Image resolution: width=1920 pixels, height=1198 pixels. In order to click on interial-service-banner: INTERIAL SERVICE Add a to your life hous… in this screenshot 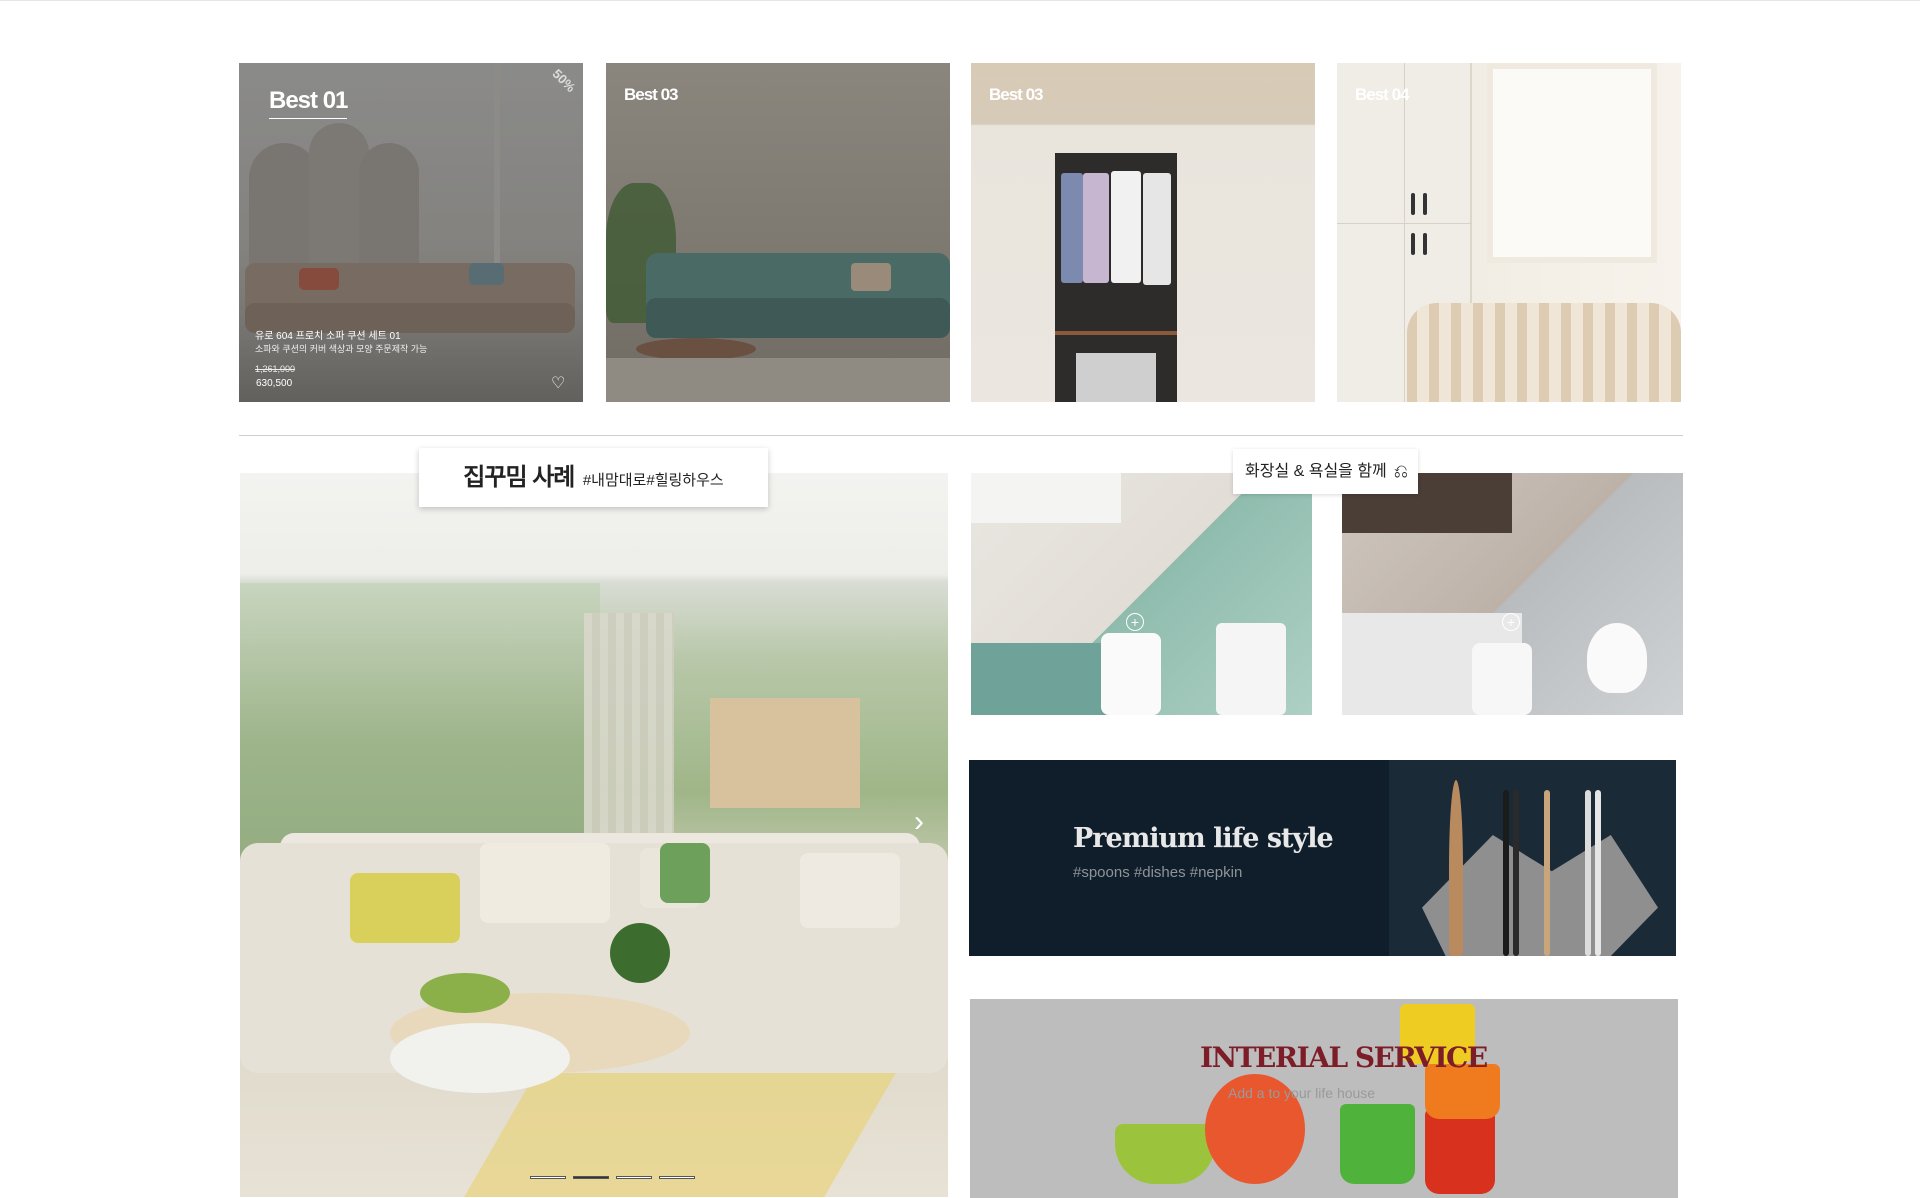, I will do `click(1324, 1098)`.